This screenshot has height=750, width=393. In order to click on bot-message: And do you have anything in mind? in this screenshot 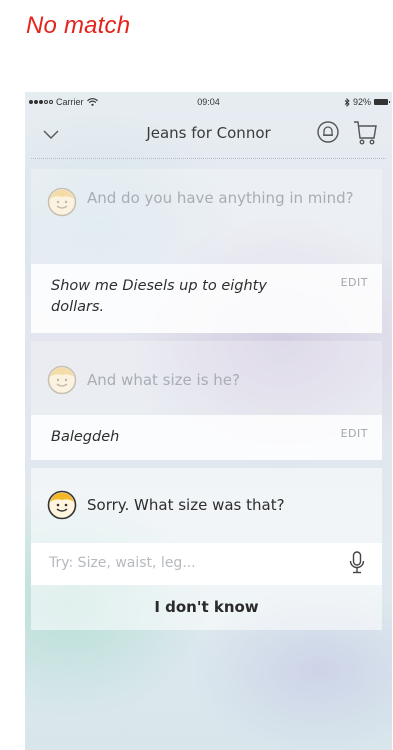, I will do `click(206, 202)`.